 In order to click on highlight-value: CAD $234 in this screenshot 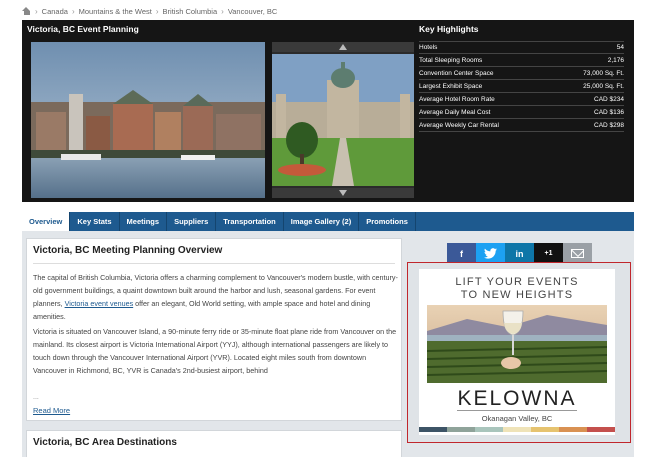, I will do `click(609, 99)`.